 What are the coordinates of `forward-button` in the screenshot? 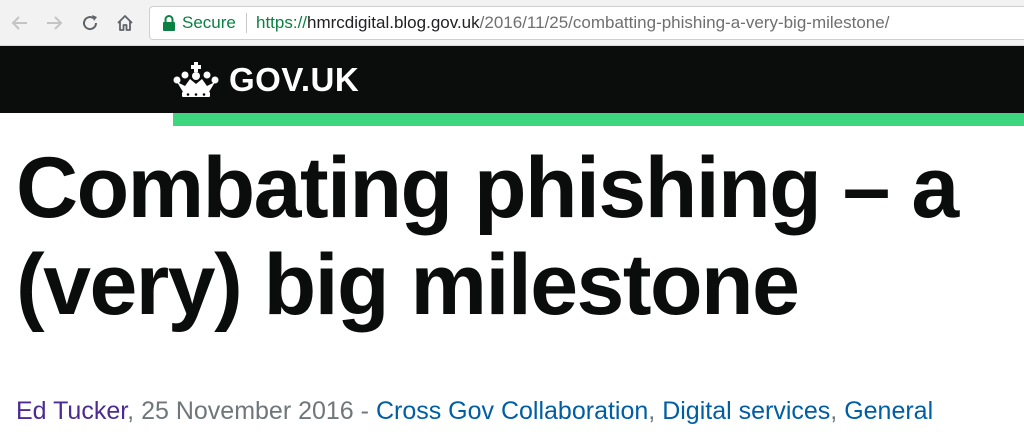 It's located at (54, 23).